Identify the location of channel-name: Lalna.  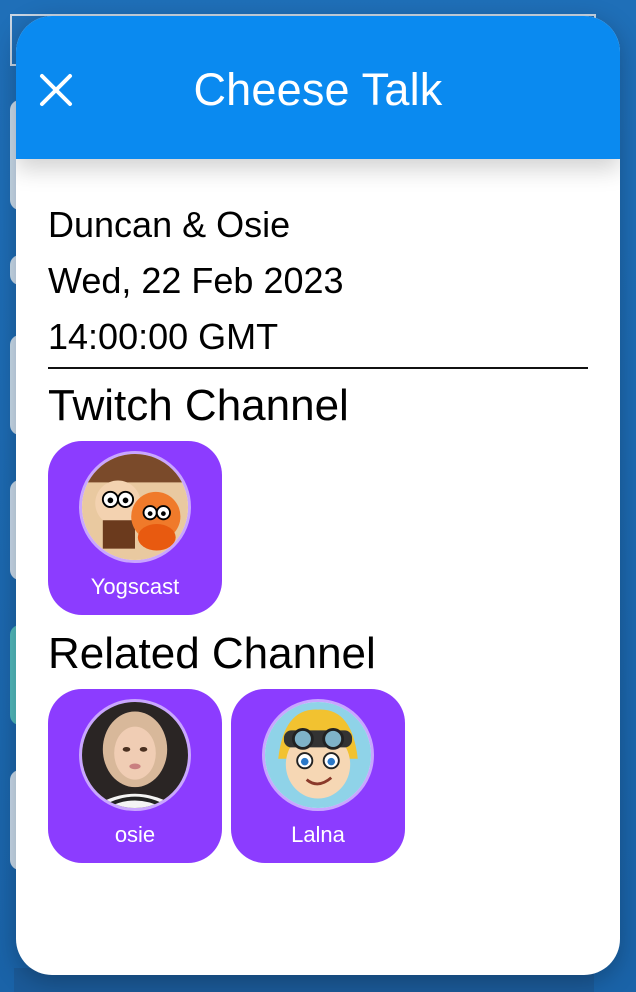
(318, 834).